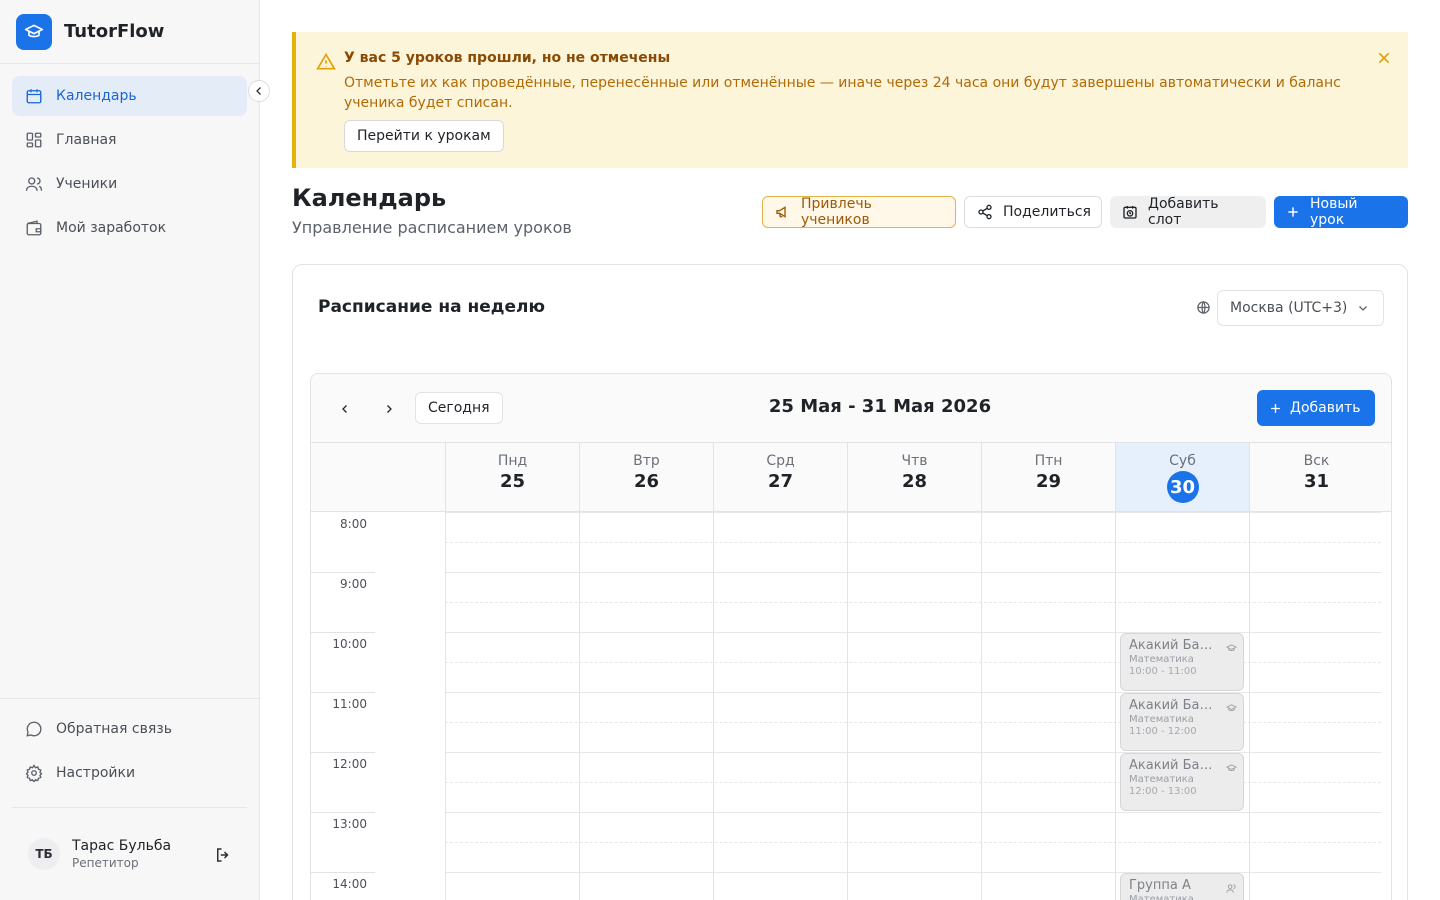  Describe the element at coordinates (349, 824) in the screenshot. I see `time-label: 13:00` at that location.